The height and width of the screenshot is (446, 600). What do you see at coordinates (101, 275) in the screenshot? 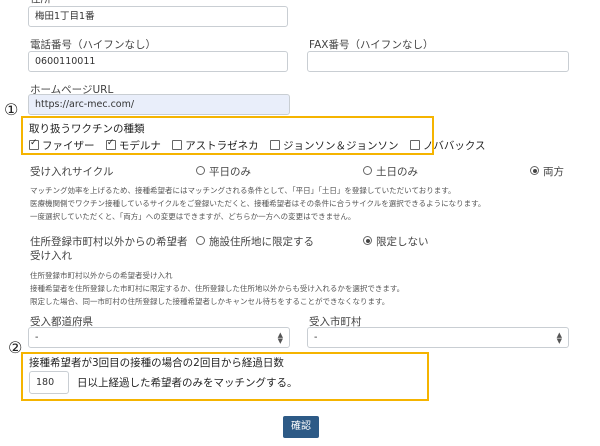
I see `residence-help-1: 住所登録市町村以外からの希望者受け入れ` at bounding box center [101, 275].